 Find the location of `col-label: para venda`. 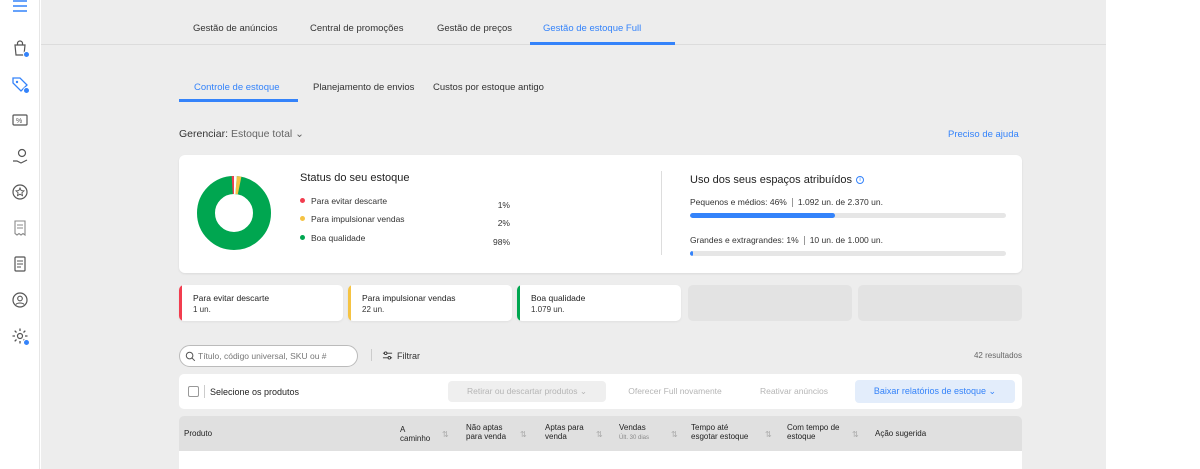

col-label: para venda is located at coordinates (486, 436).